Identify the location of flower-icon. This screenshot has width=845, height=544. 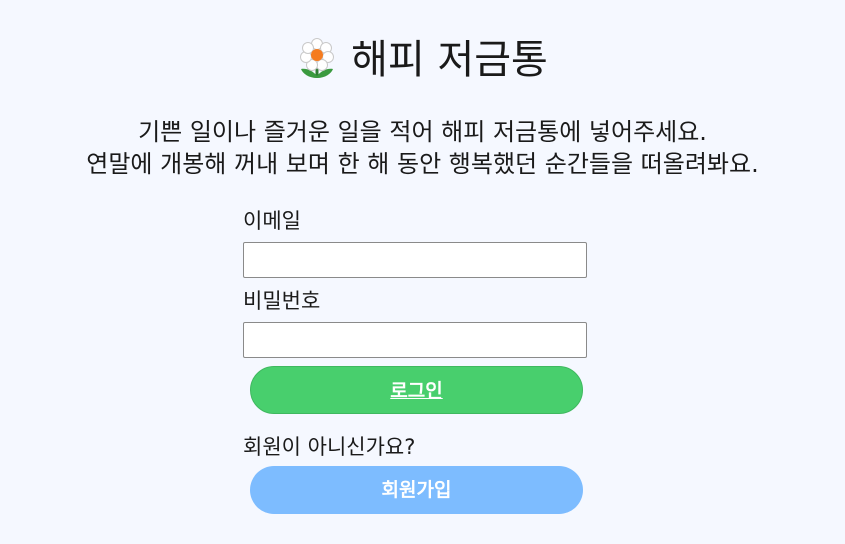
(317, 58).